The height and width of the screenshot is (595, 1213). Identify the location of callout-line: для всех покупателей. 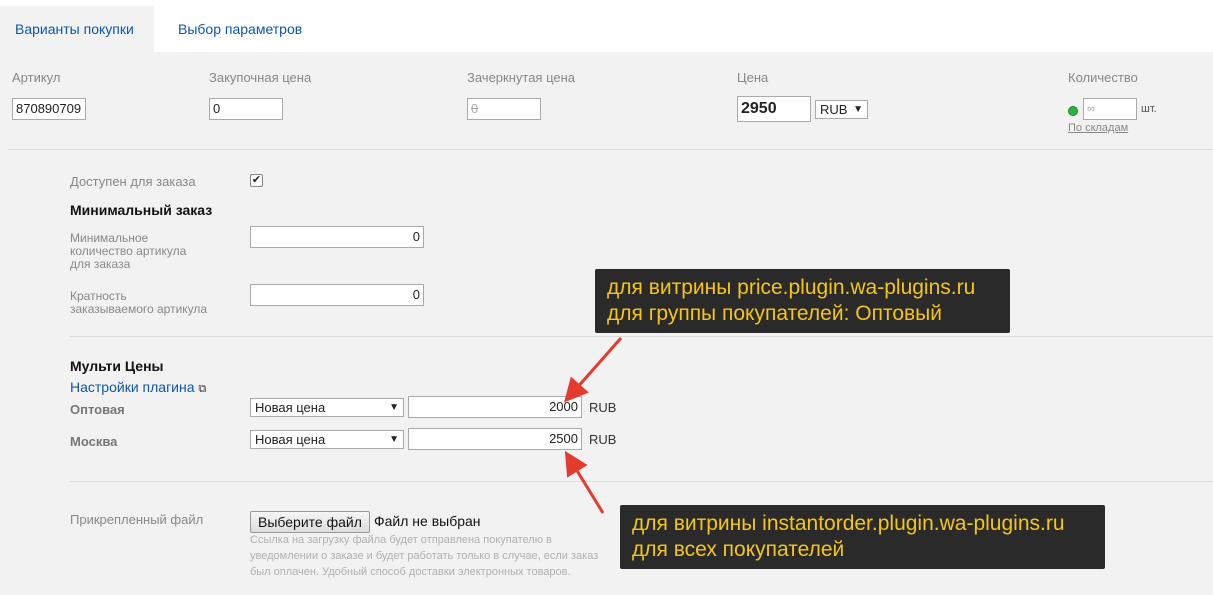
(738, 549).